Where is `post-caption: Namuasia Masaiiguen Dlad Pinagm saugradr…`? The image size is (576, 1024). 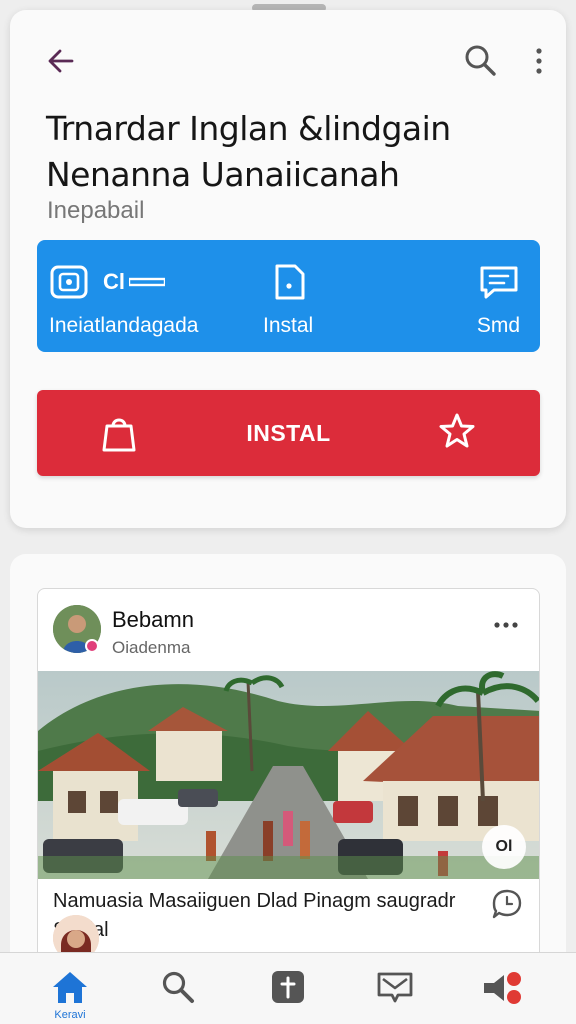 post-caption: Namuasia Masaiiguen Dlad Pinagm saugradr… is located at coordinates (254, 915).